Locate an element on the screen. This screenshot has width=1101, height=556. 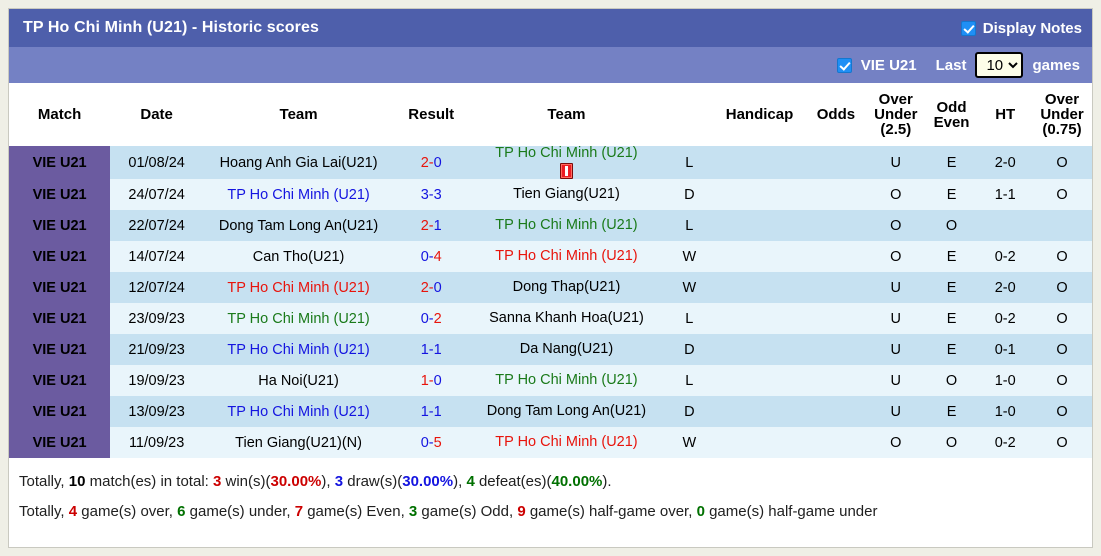
away-team-wrap: Sanna Khanh Hoa(U21) is located at coordinates (566, 318).